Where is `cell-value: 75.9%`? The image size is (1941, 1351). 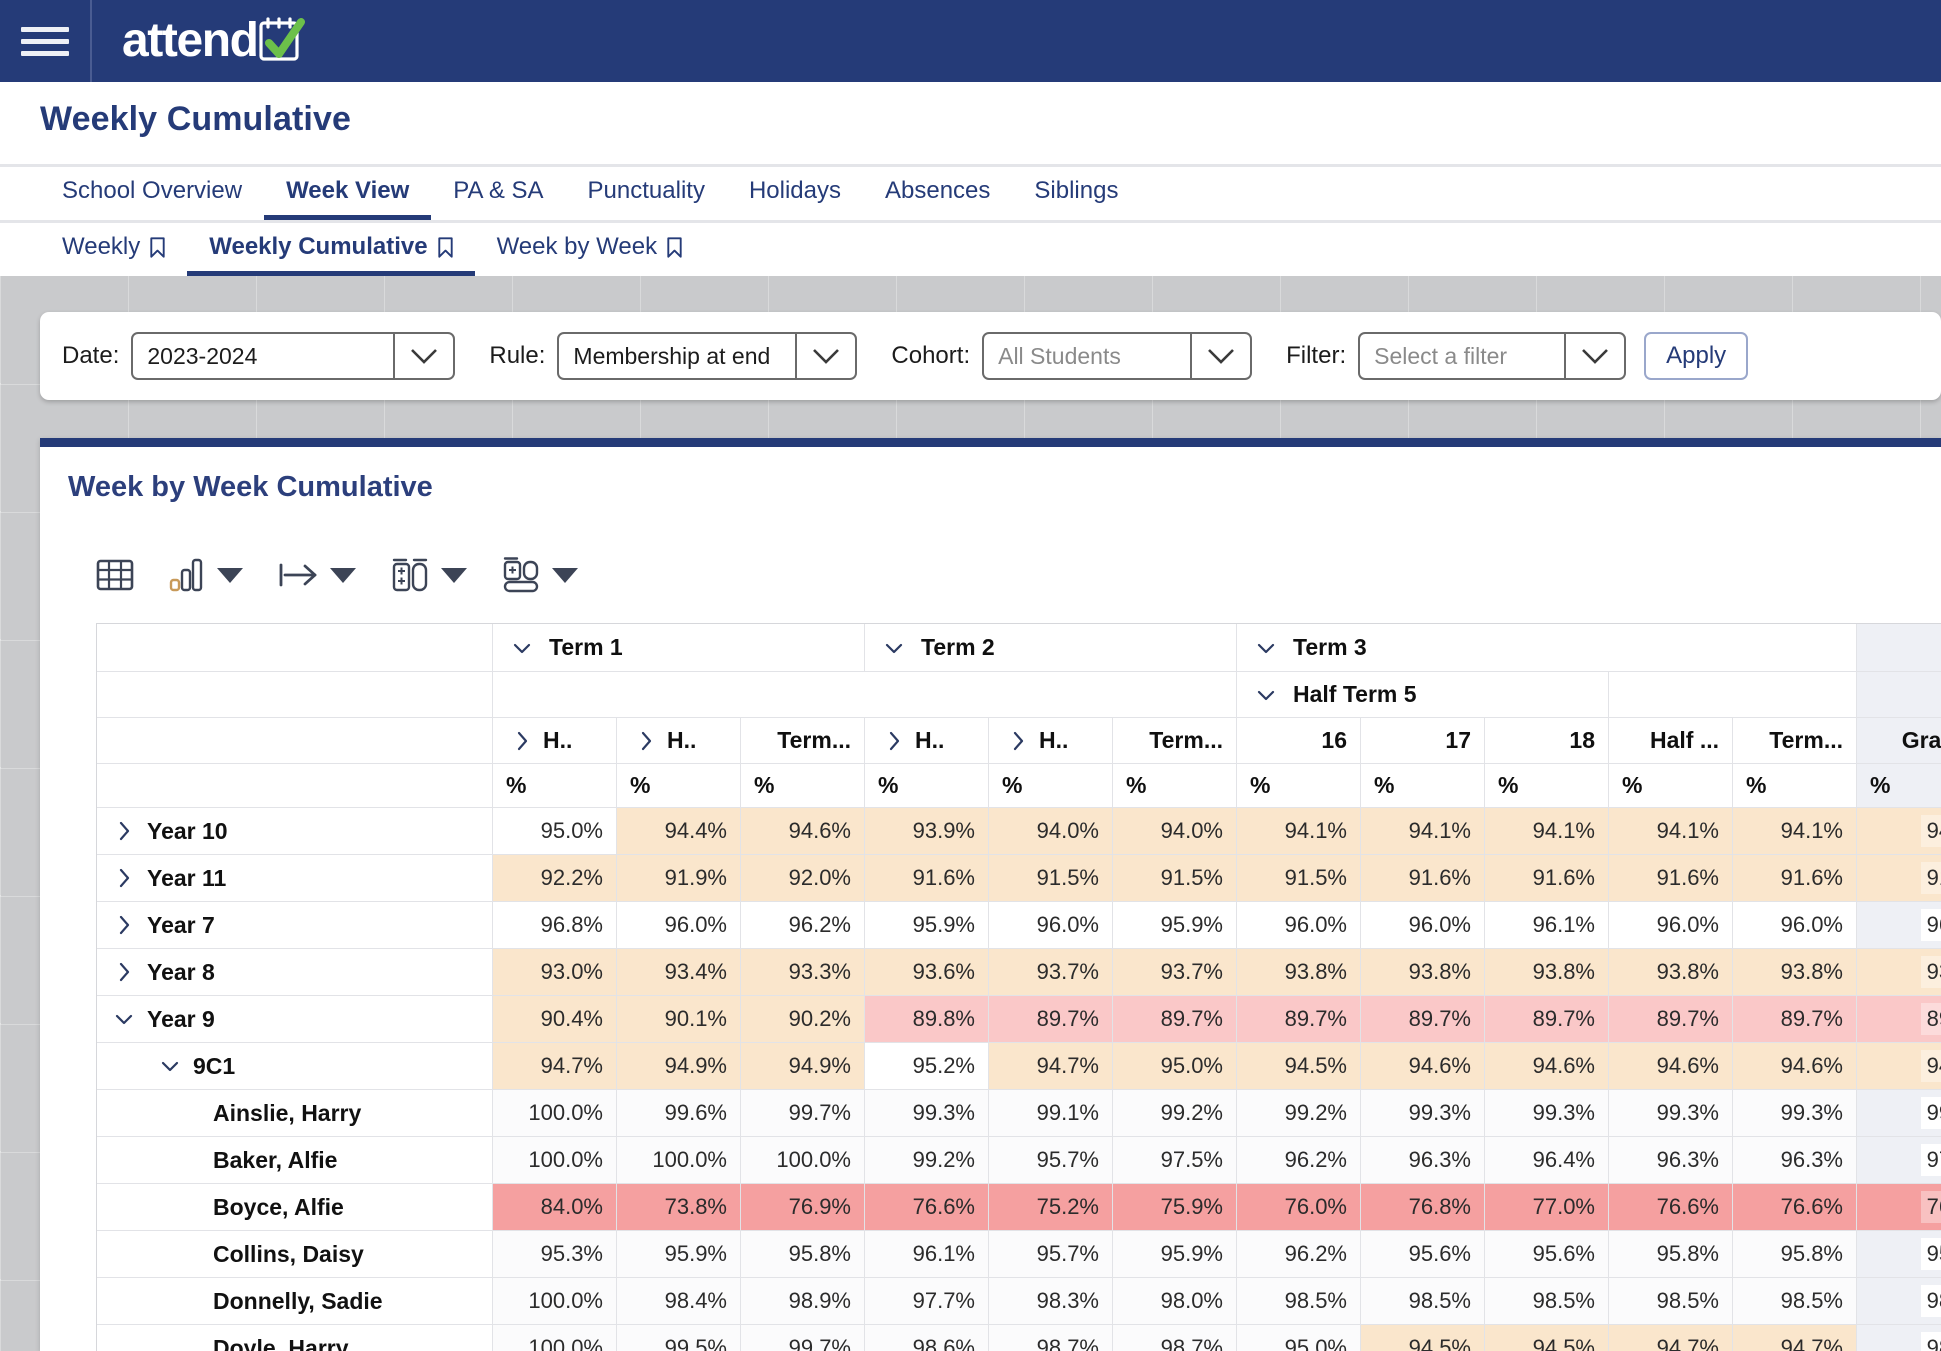
cell-value: 75.9% is located at coordinates (1191, 1206).